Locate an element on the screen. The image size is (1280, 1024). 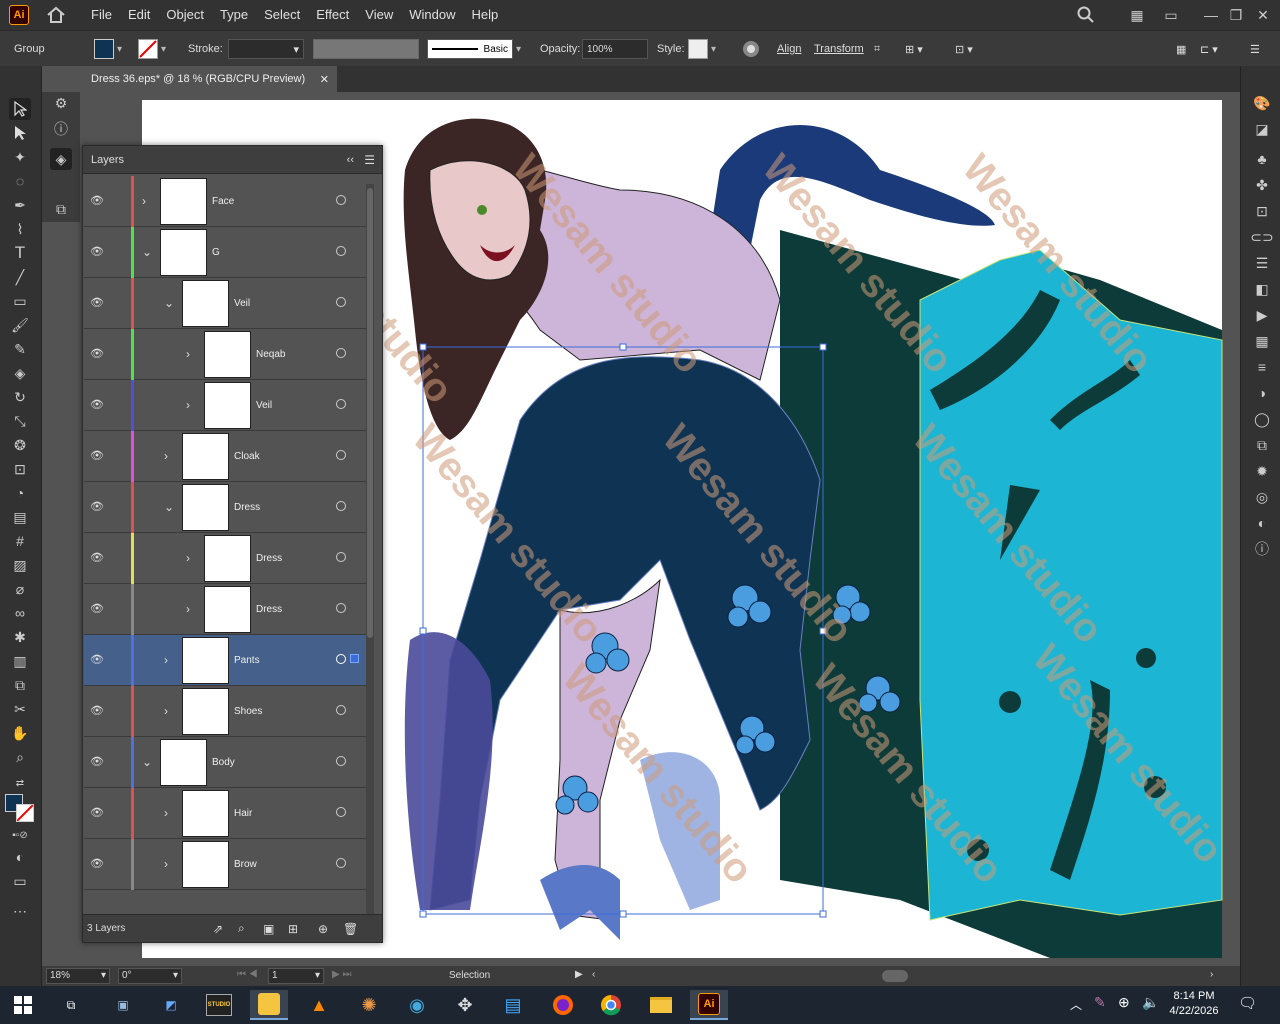
close-tab-icon: ✕ is located at coordinates (324, 79).